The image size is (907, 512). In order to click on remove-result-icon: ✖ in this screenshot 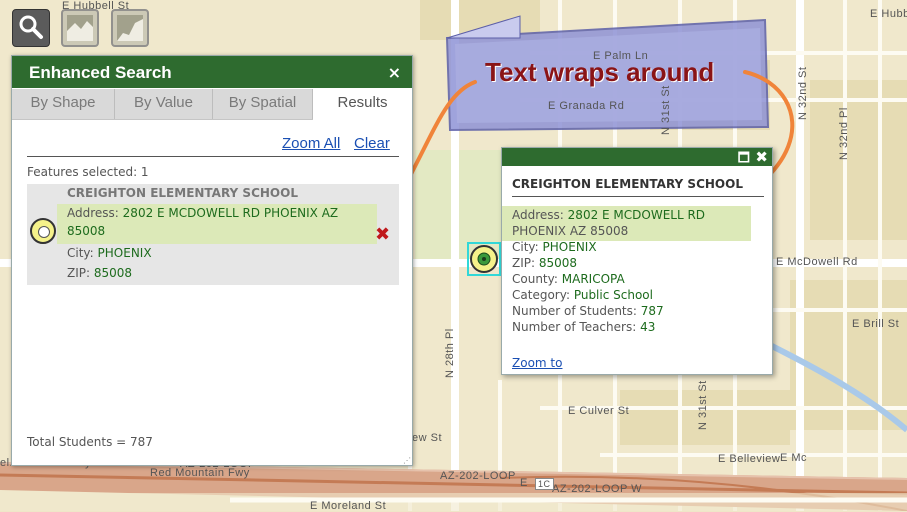, I will do `click(382, 234)`.